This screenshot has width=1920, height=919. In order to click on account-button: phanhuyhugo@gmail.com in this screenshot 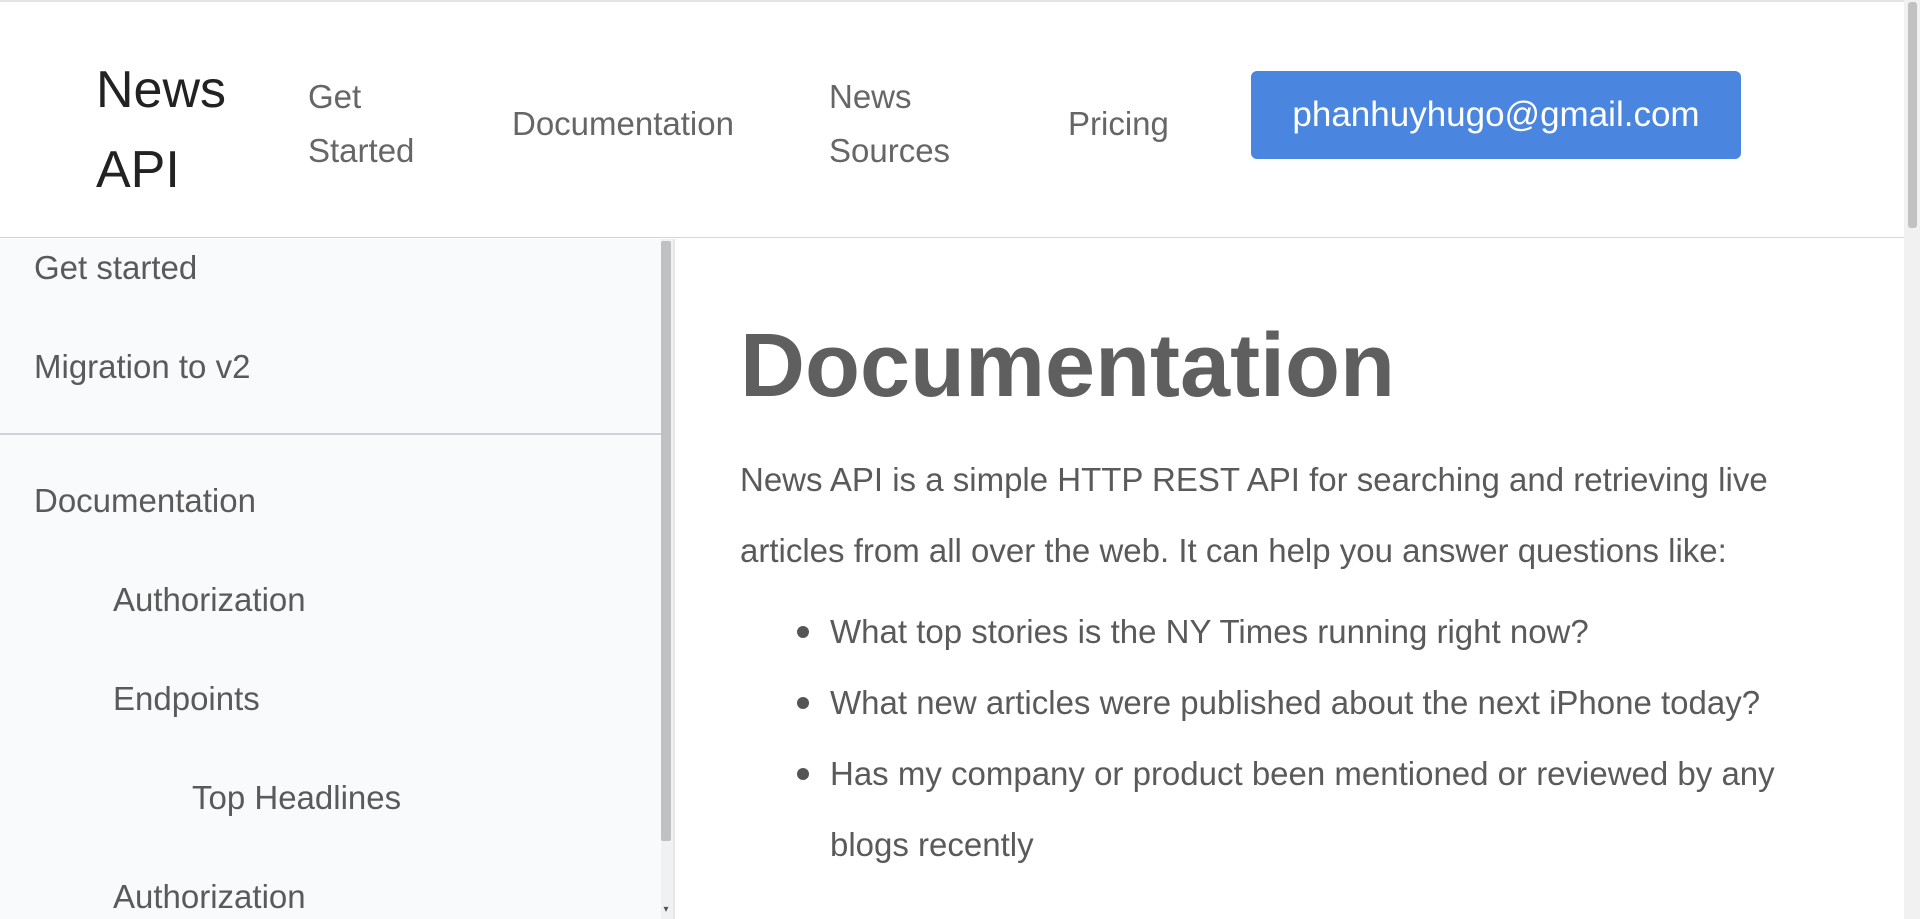, I will do `click(1496, 115)`.